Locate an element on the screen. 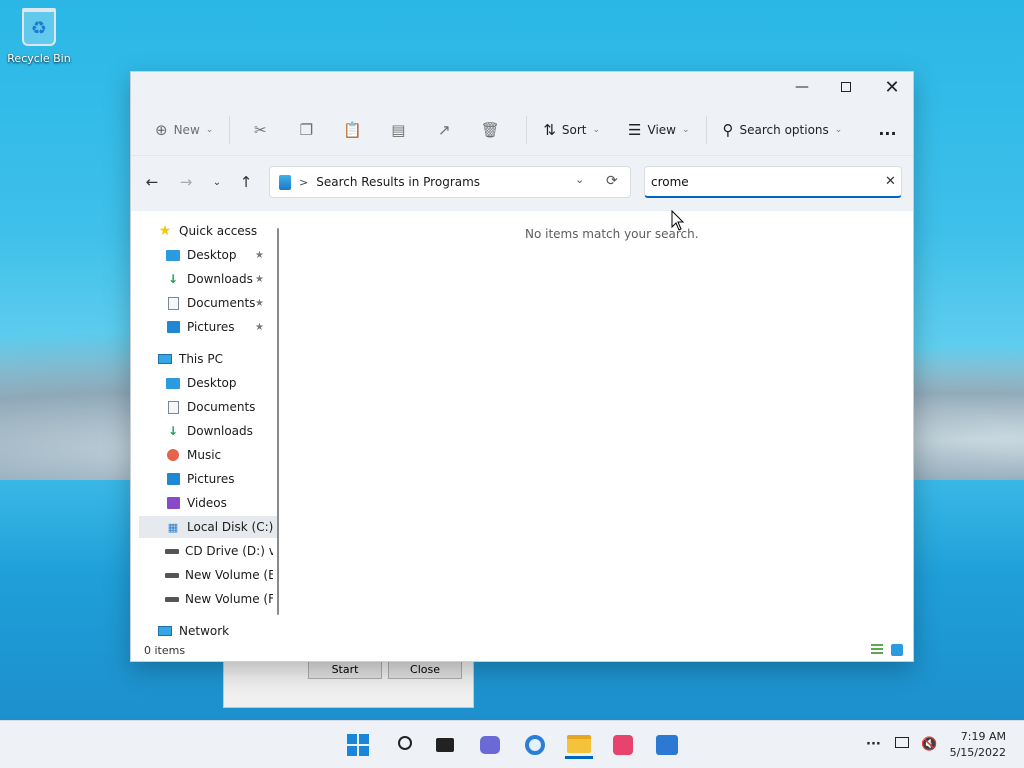 This screenshot has width=1024, height=768. sidebar-item-quick-access: ★ Quick access is located at coordinates (207, 231).